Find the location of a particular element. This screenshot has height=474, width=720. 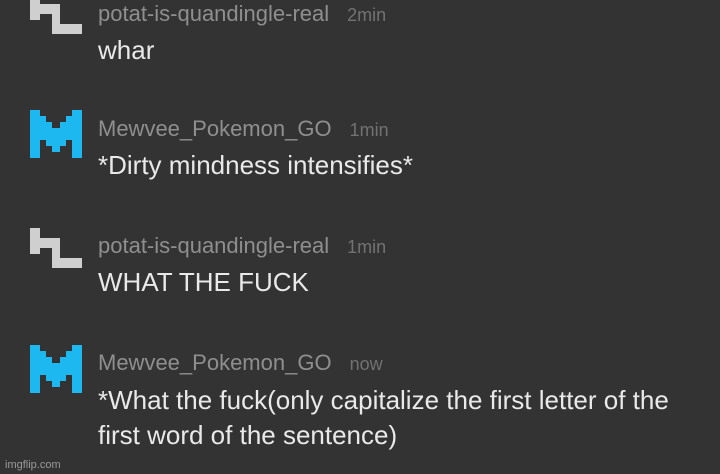

watermark: imgflip.com is located at coordinates (33, 465).